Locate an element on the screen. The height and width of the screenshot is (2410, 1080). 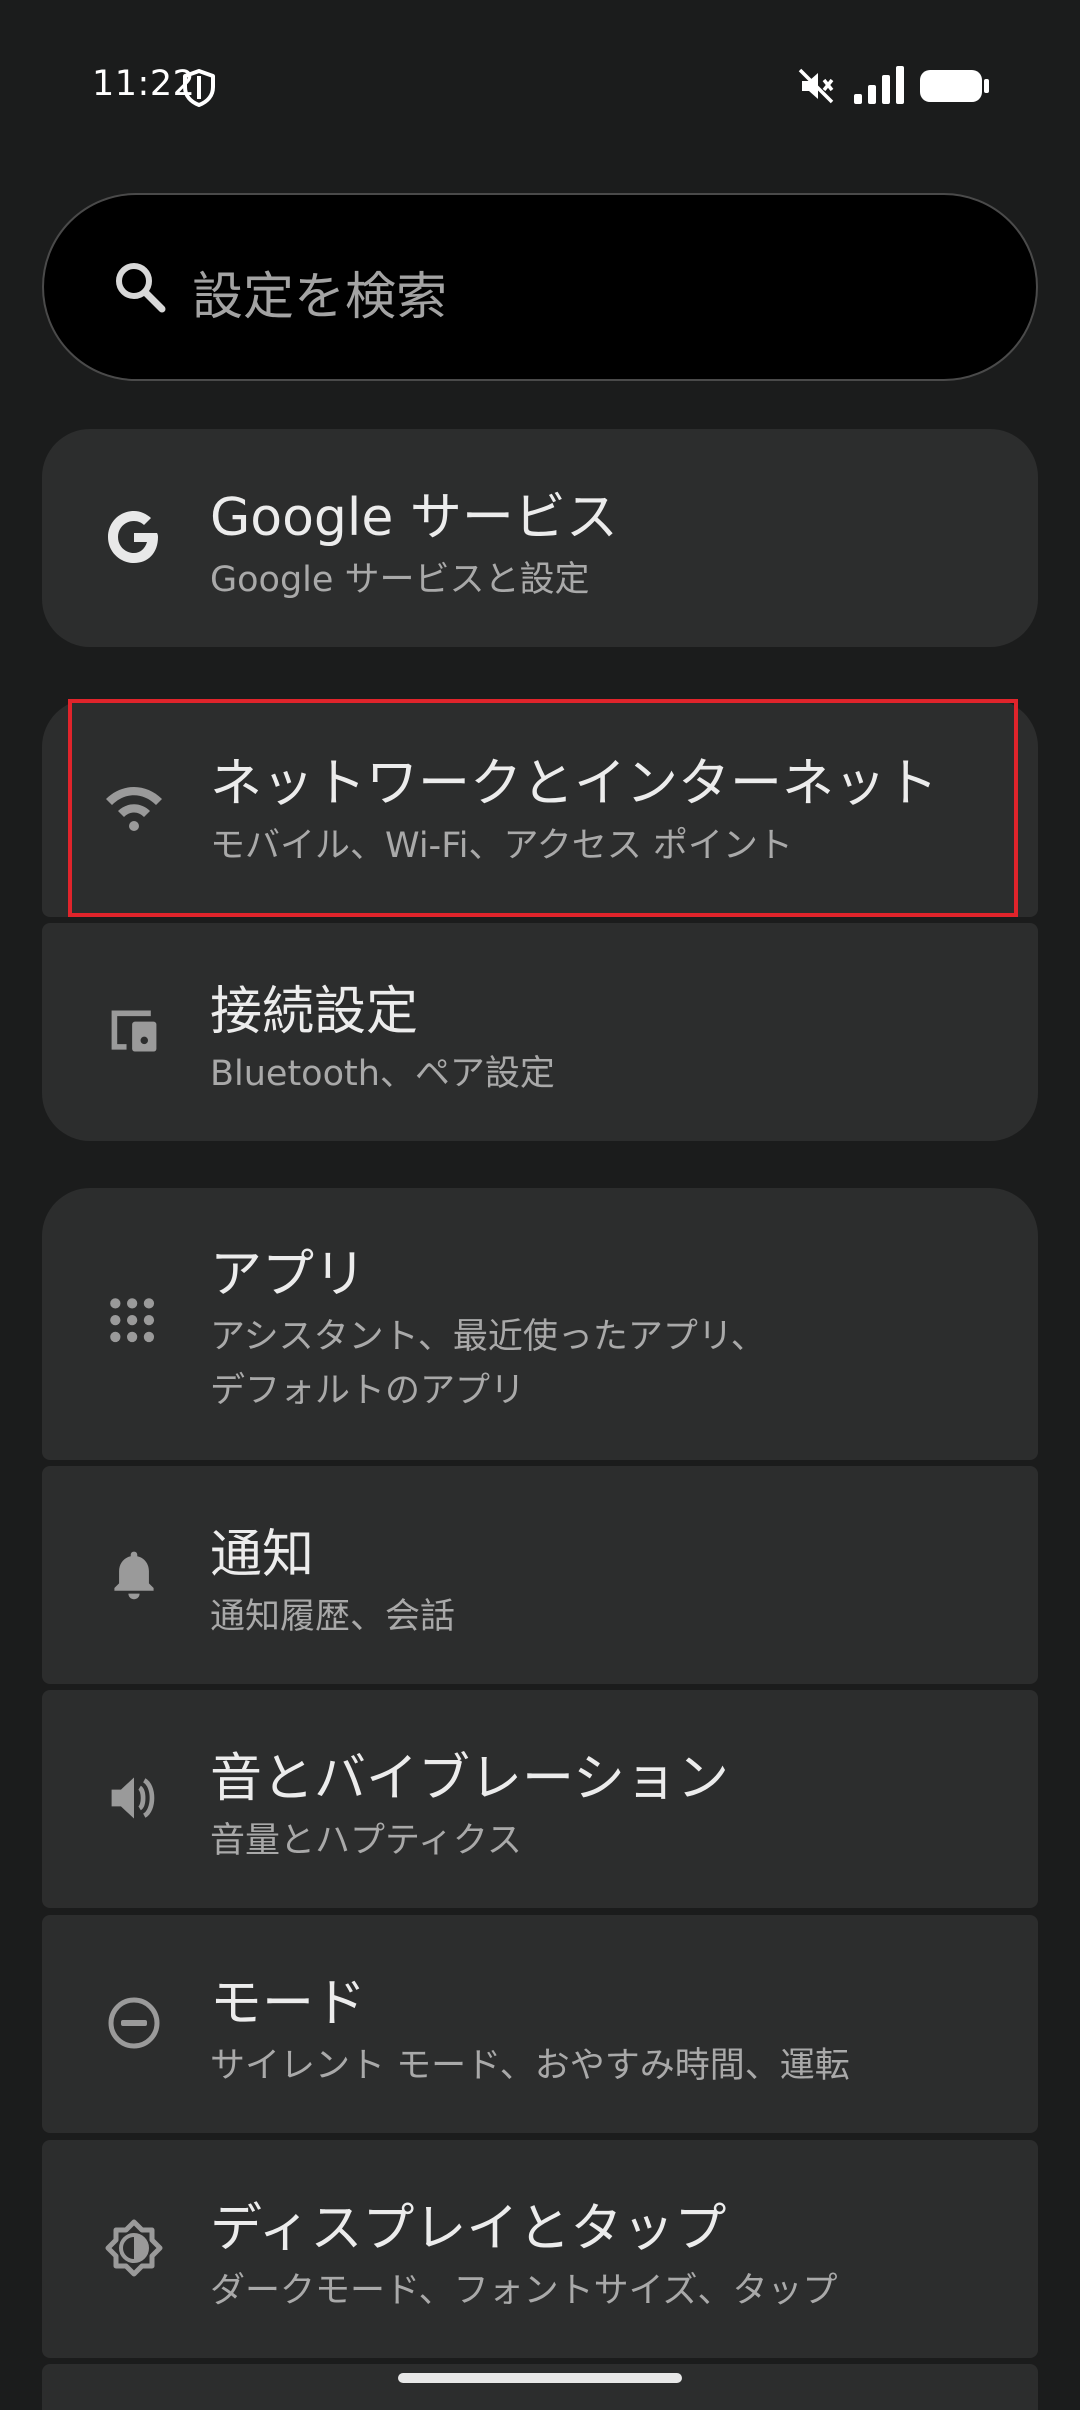
signal-icon is located at coordinates (879, 85).